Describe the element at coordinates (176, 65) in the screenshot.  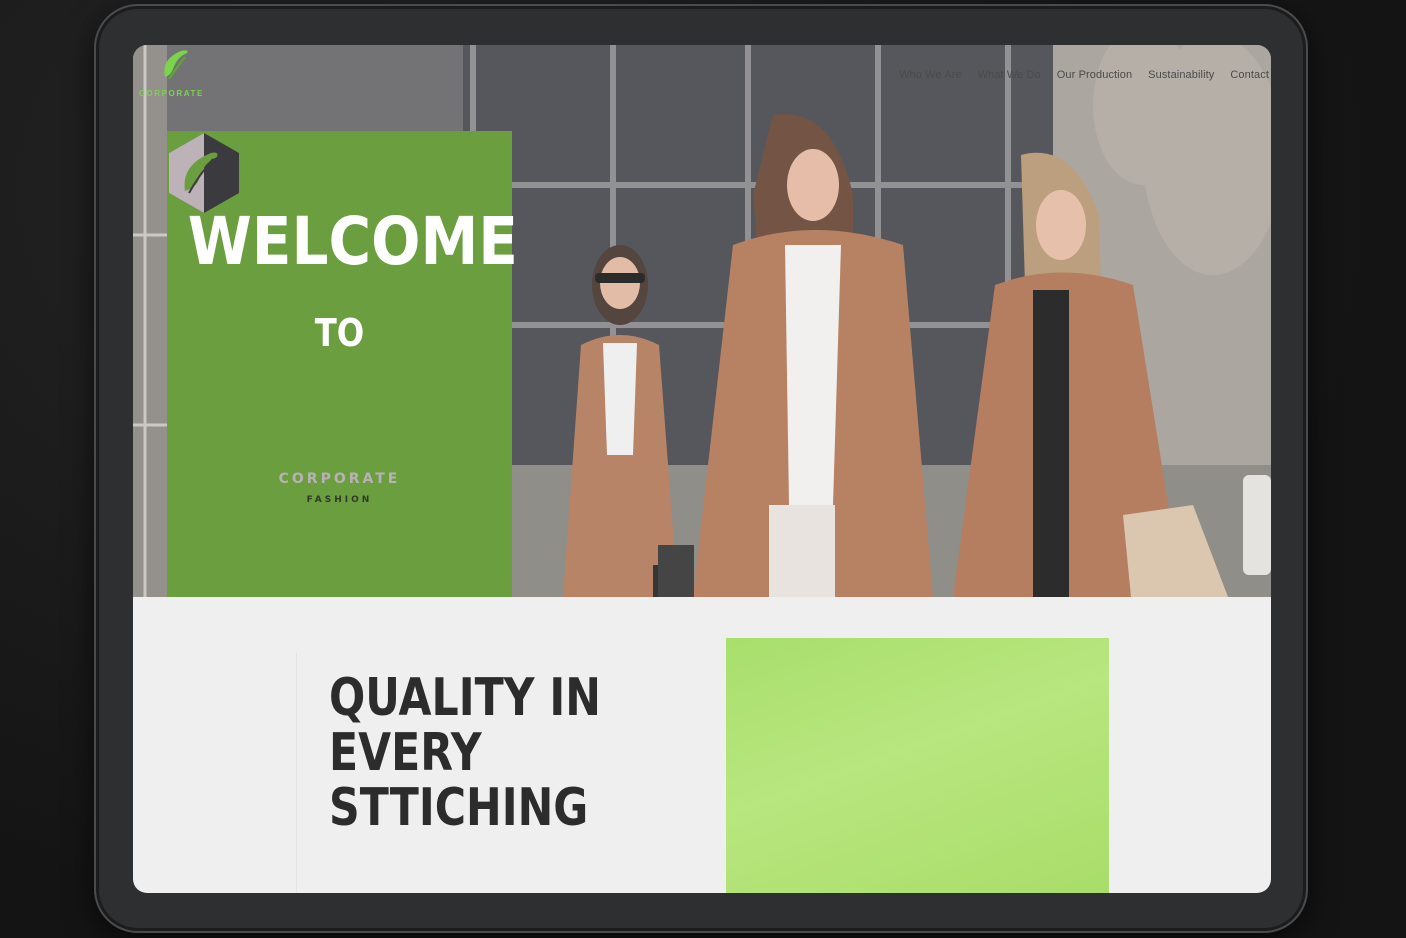
I see `leaf-logo-icon` at that location.